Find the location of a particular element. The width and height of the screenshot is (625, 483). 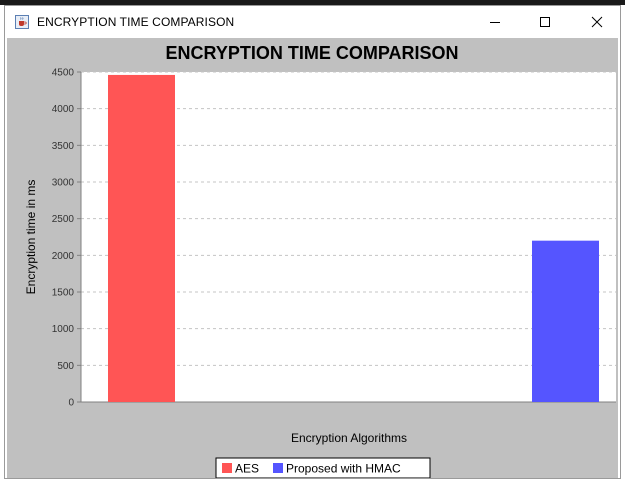

y-tick-label: 1000 is located at coordinates (63, 329).